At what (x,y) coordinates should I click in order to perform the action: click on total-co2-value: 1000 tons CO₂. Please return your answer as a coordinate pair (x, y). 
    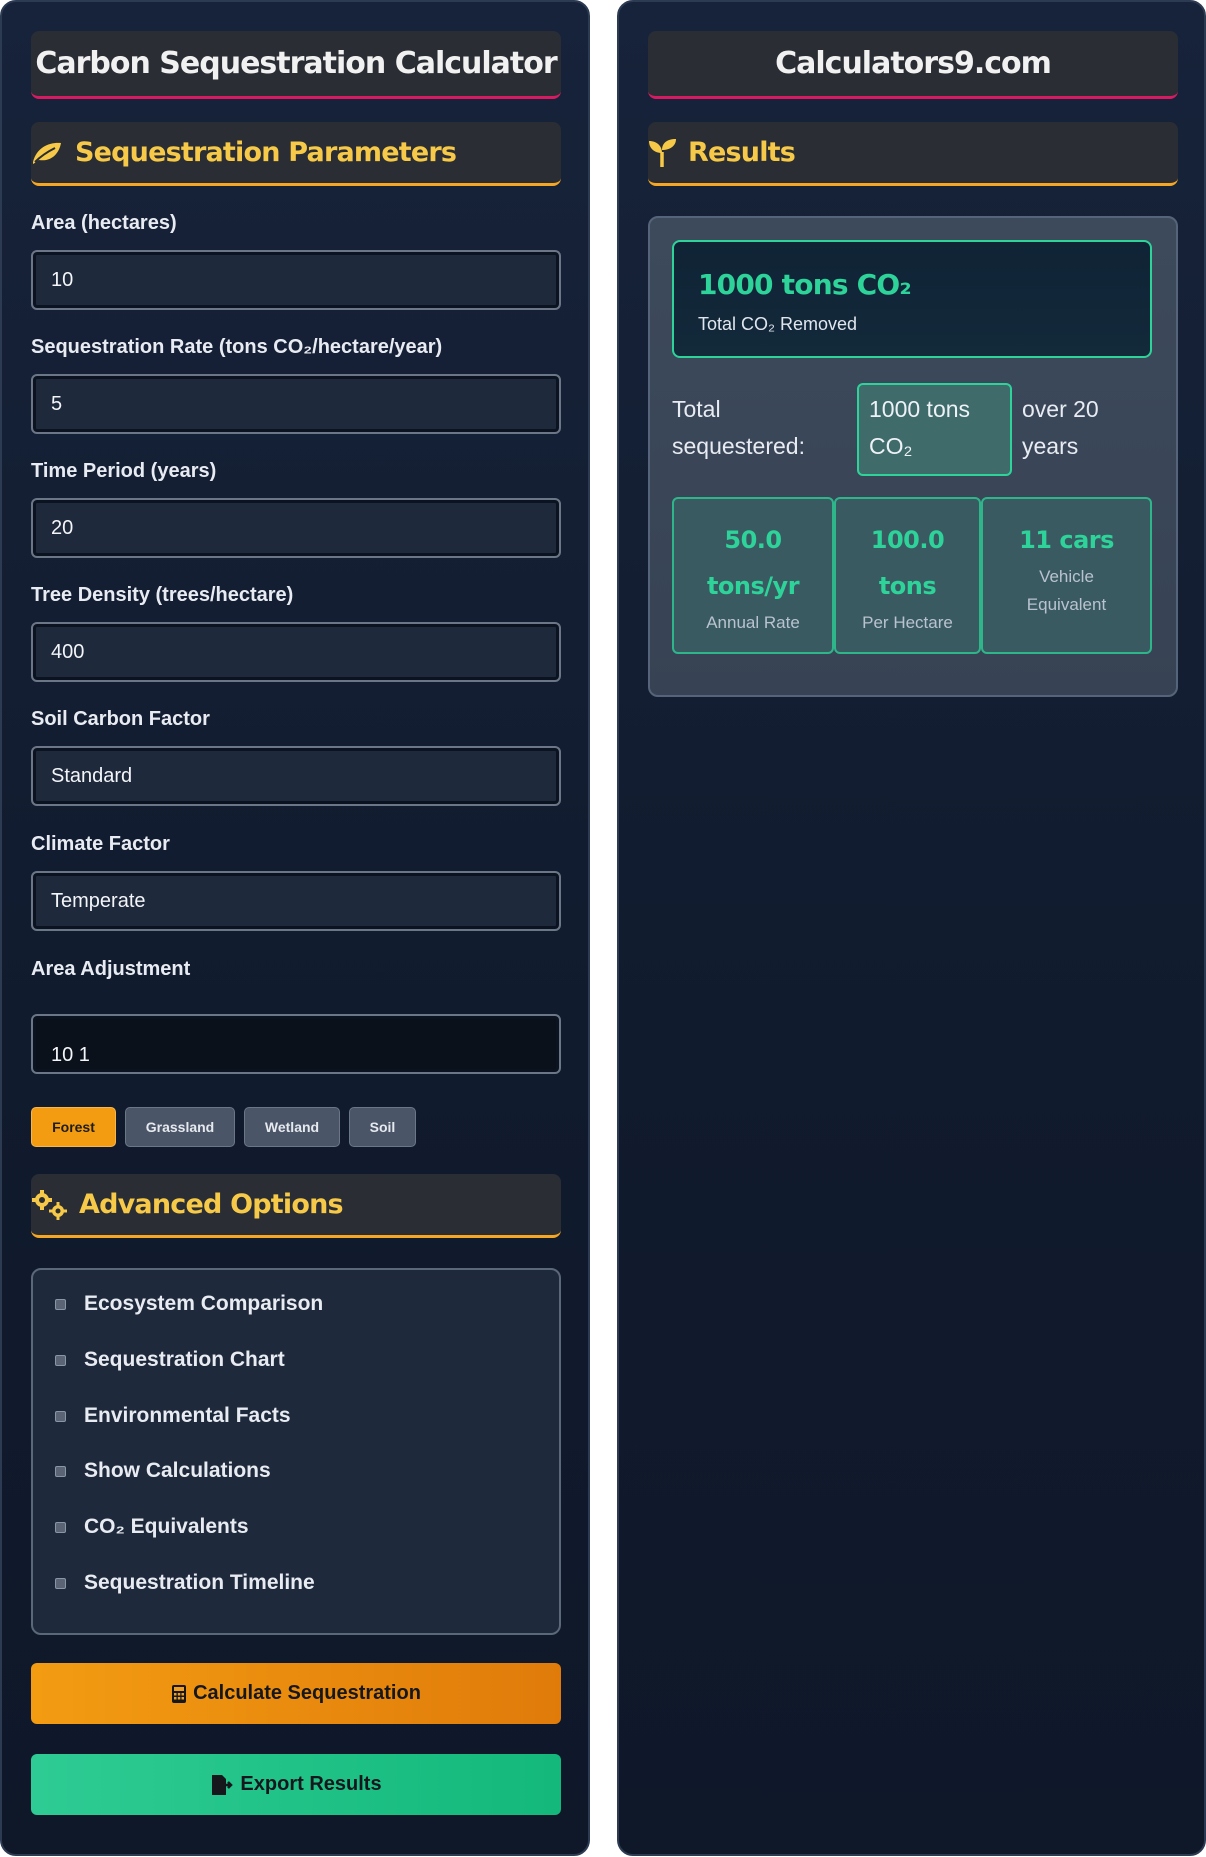
    Looking at the image, I should click on (805, 284).